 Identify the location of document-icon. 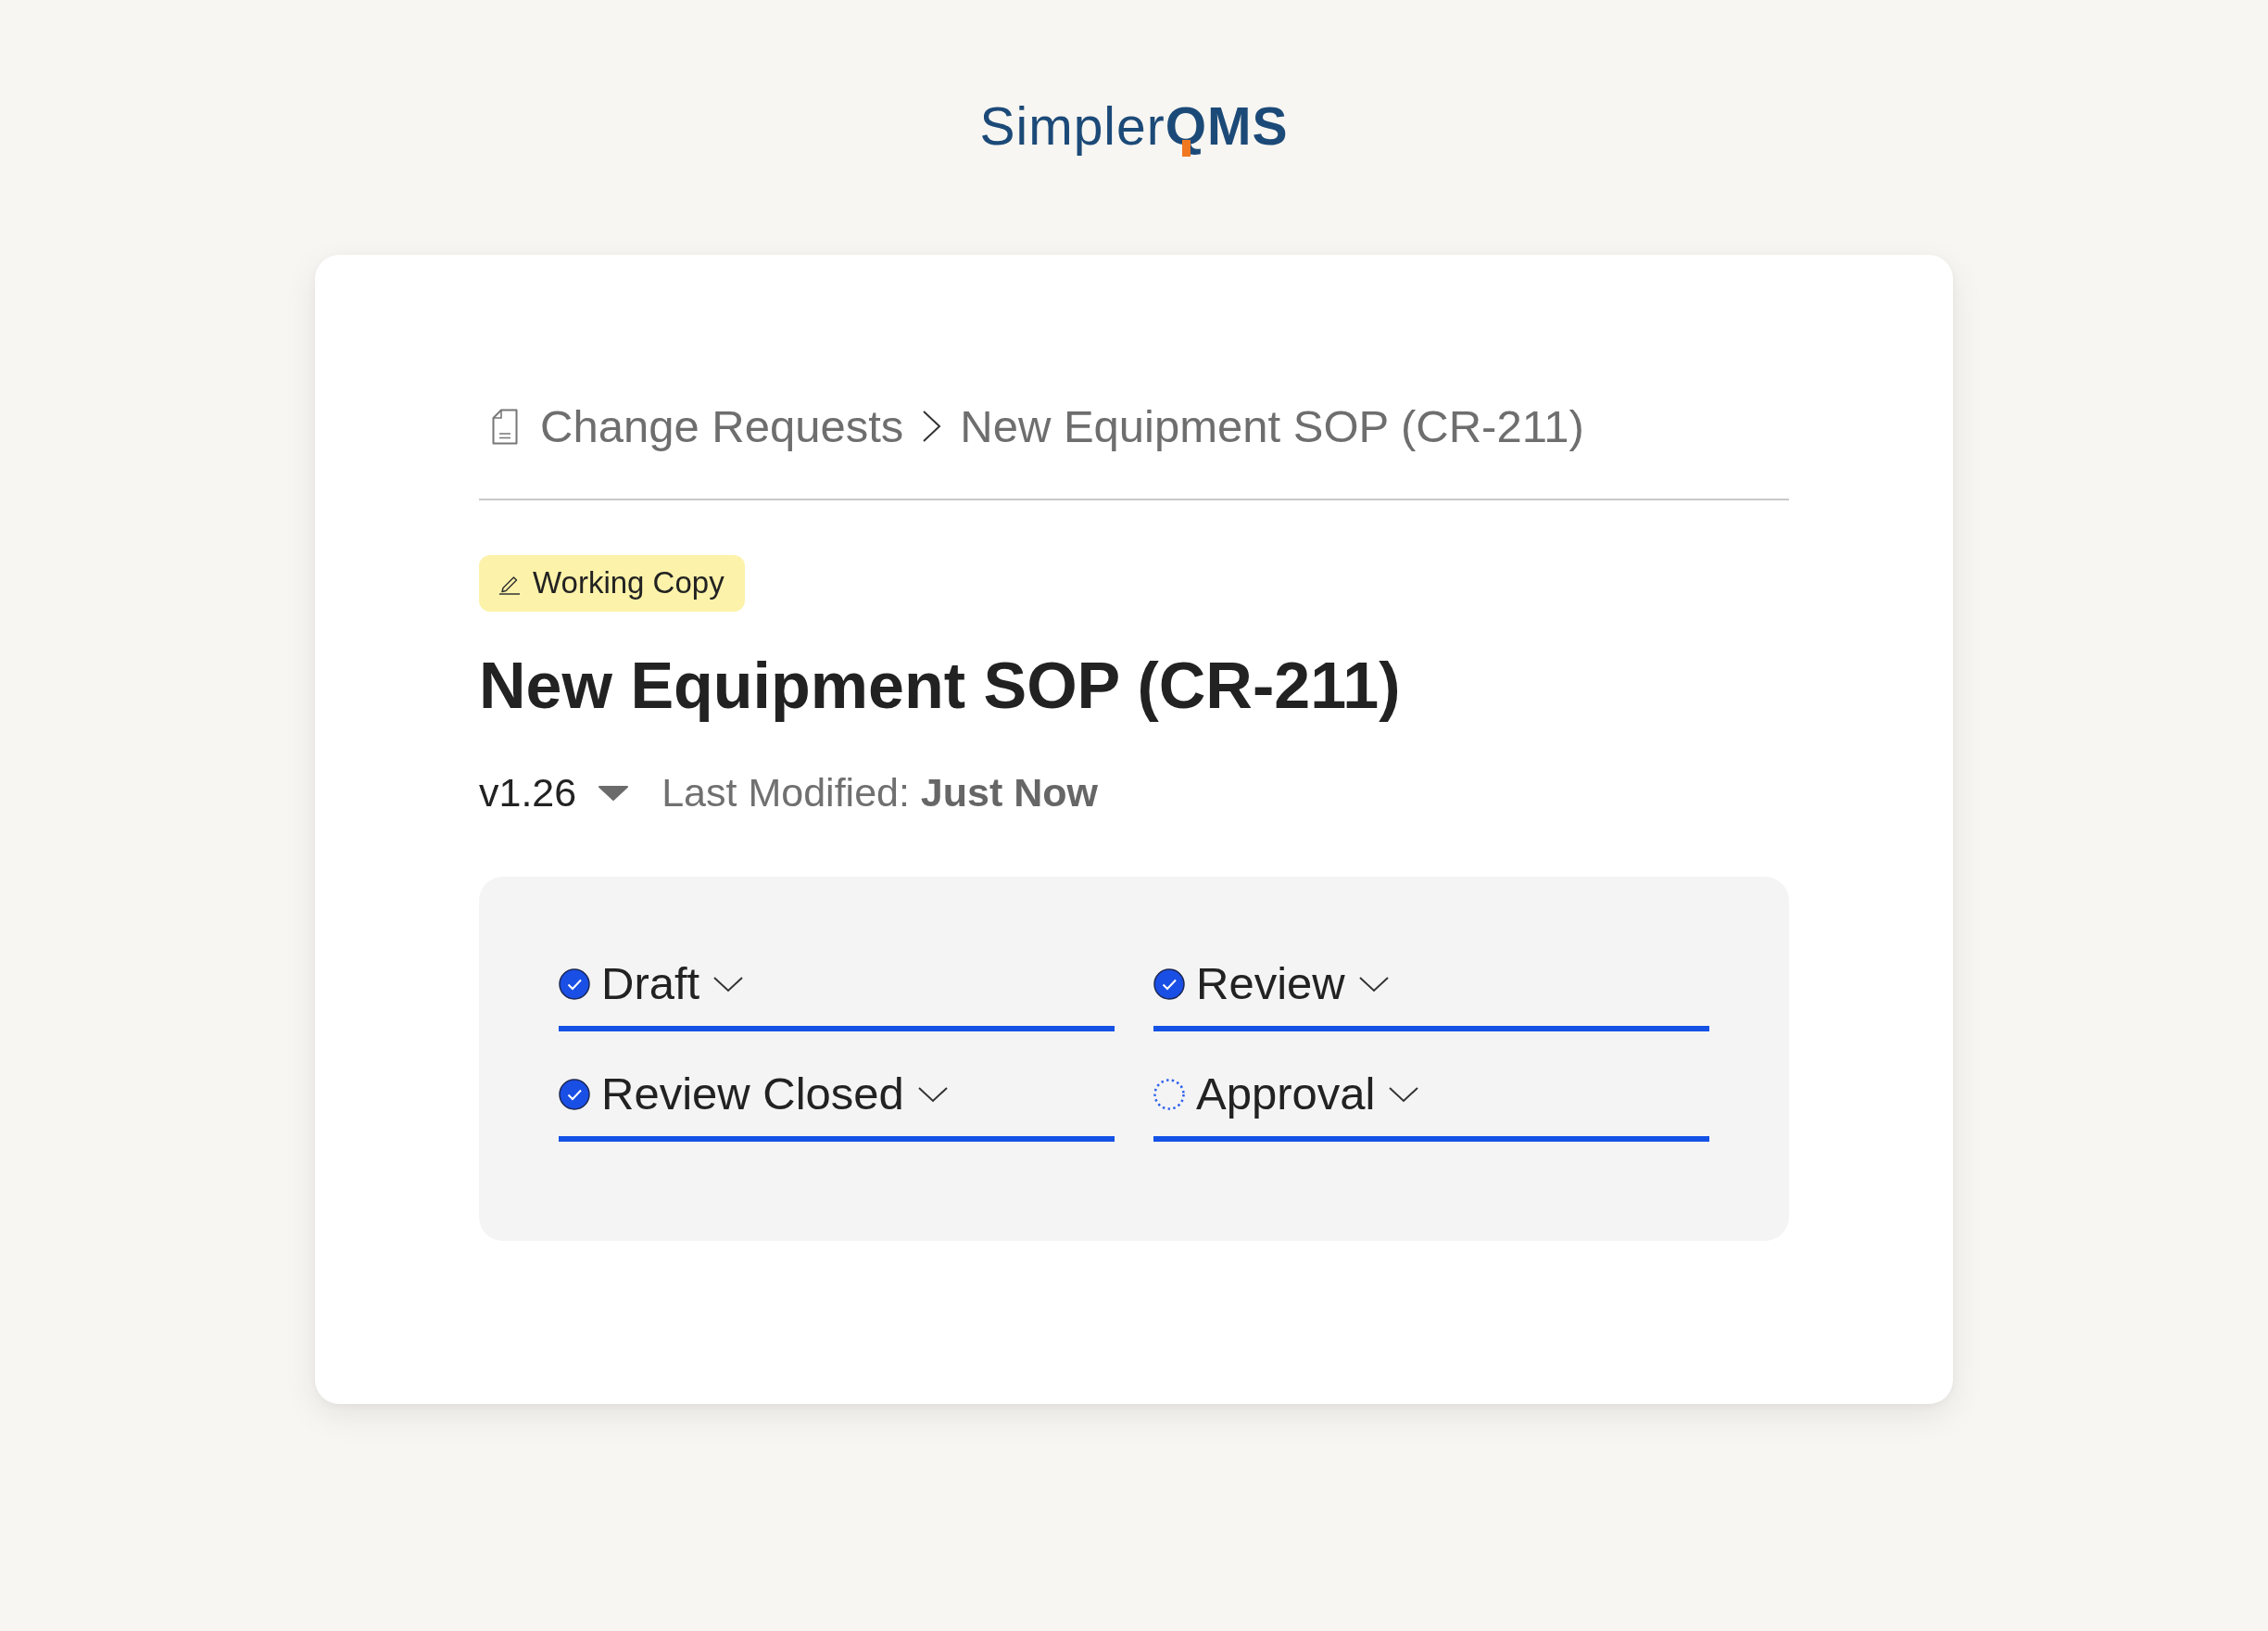
(505, 426).